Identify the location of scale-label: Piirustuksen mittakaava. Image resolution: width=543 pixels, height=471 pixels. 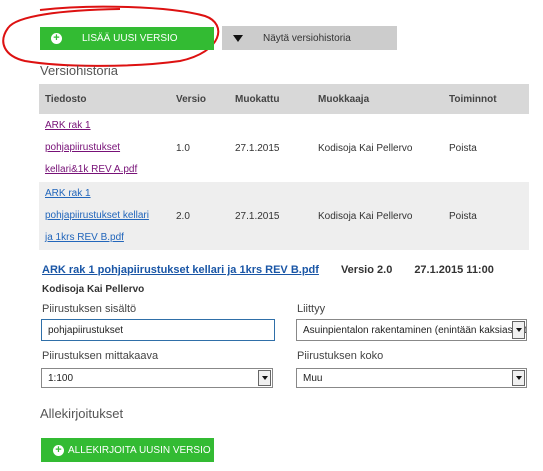
(100, 356).